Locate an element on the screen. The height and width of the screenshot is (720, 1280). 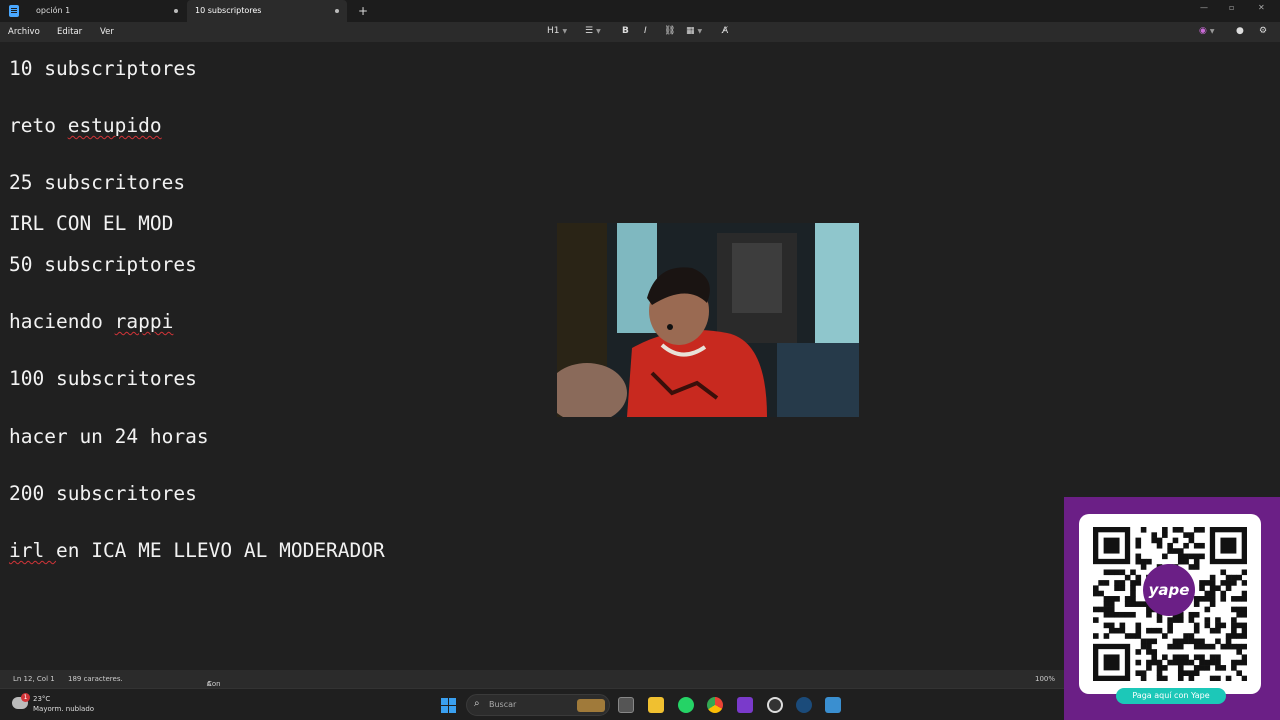
file-explorer-icon is located at coordinates (656, 705).